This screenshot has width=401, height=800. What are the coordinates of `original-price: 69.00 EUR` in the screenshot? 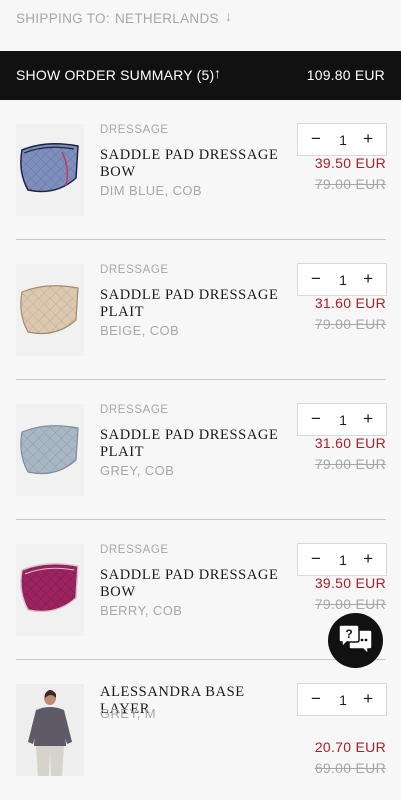 It's located at (350, 768).